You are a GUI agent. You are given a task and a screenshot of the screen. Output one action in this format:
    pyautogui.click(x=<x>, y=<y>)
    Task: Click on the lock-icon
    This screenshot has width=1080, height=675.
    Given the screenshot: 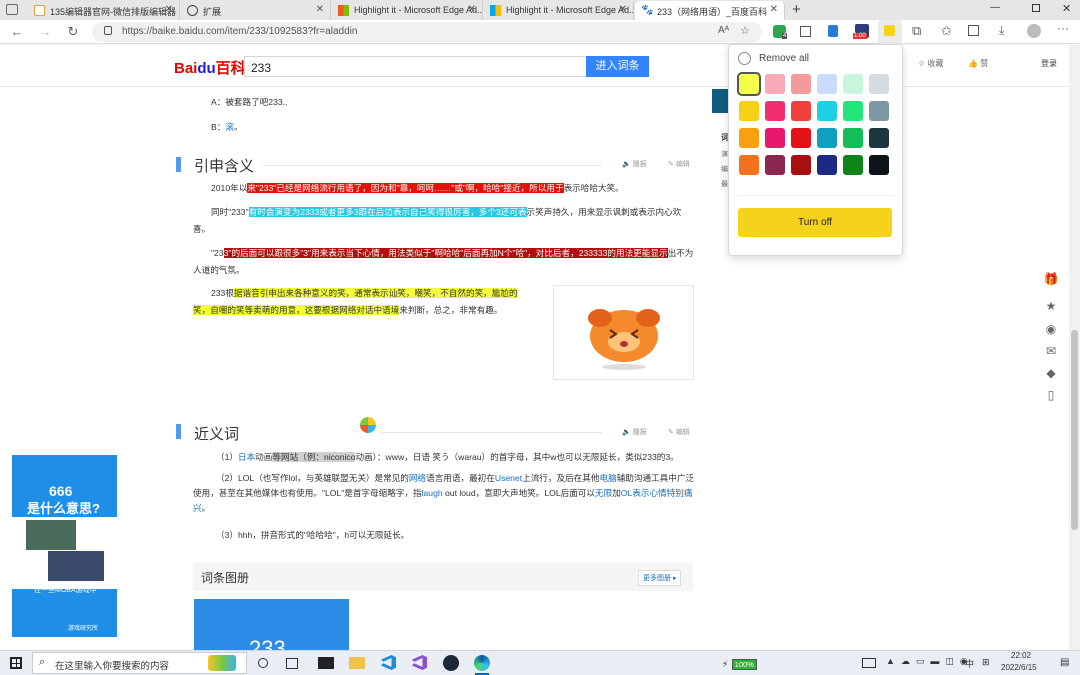 What is the action you would take?
    pyautogui.click(x=108, y=30)
    